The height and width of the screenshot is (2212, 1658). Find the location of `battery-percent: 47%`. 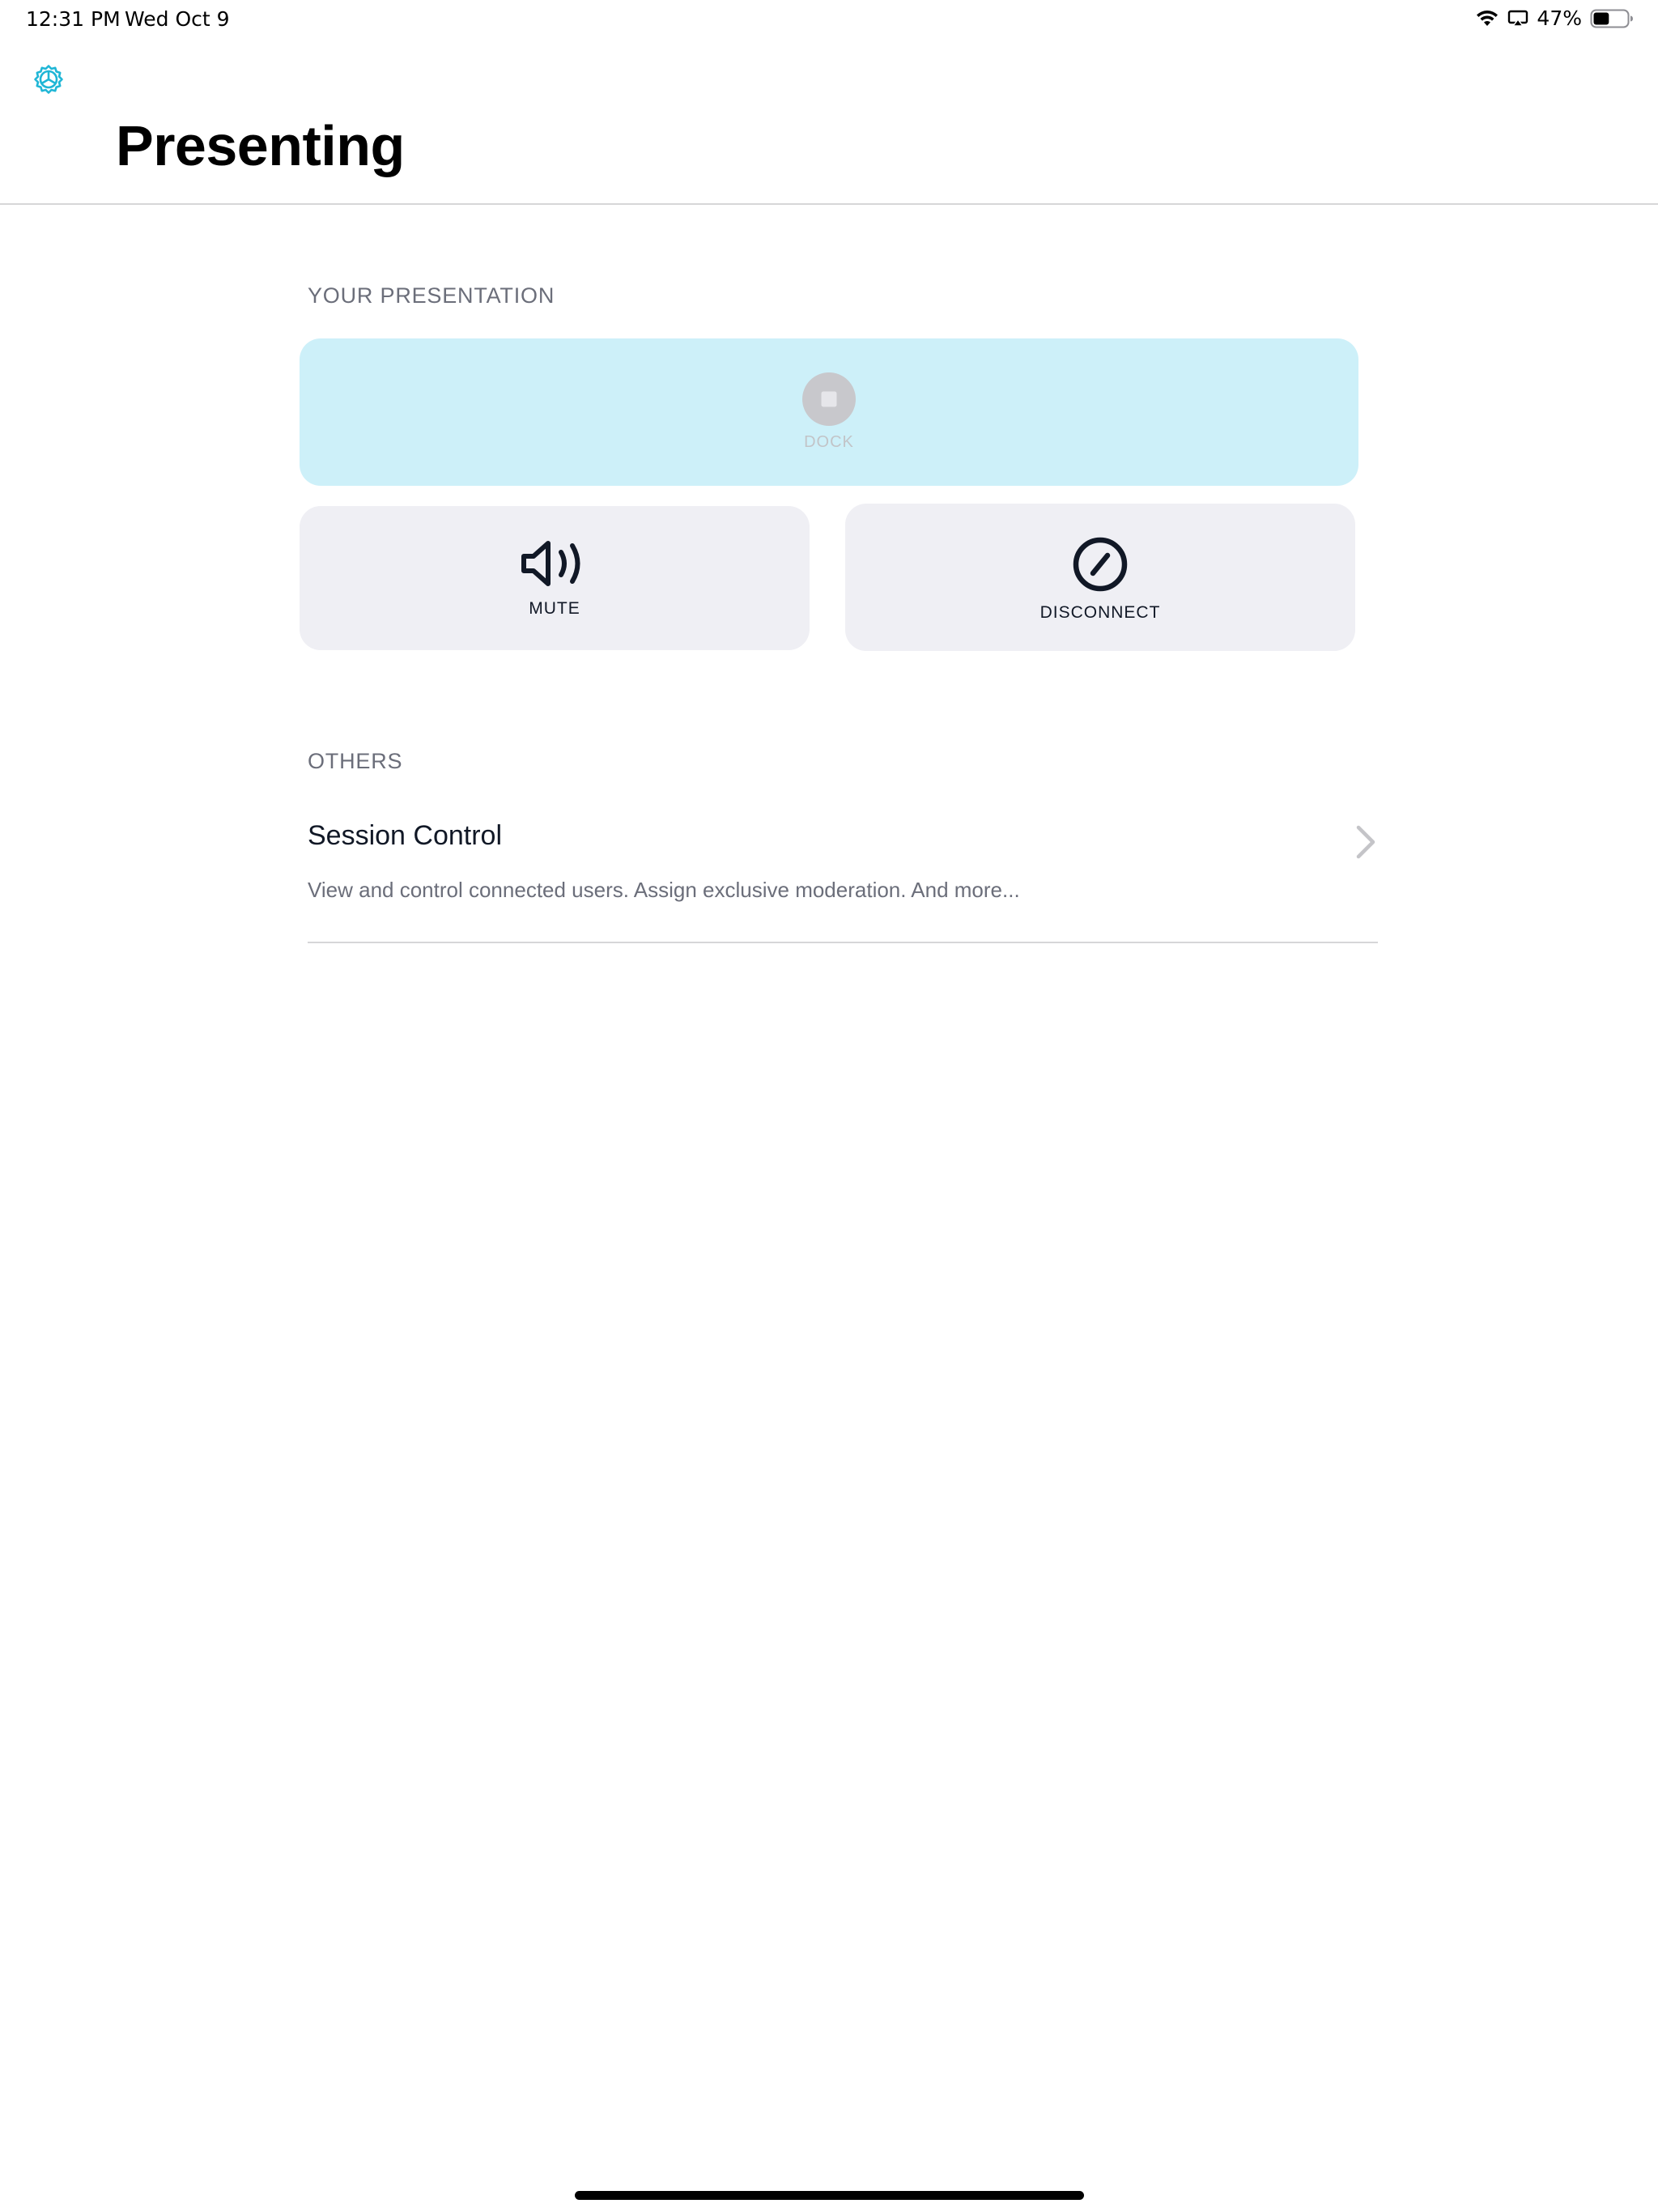

battery-percent: 47% is located at coordinates (1559, 18).